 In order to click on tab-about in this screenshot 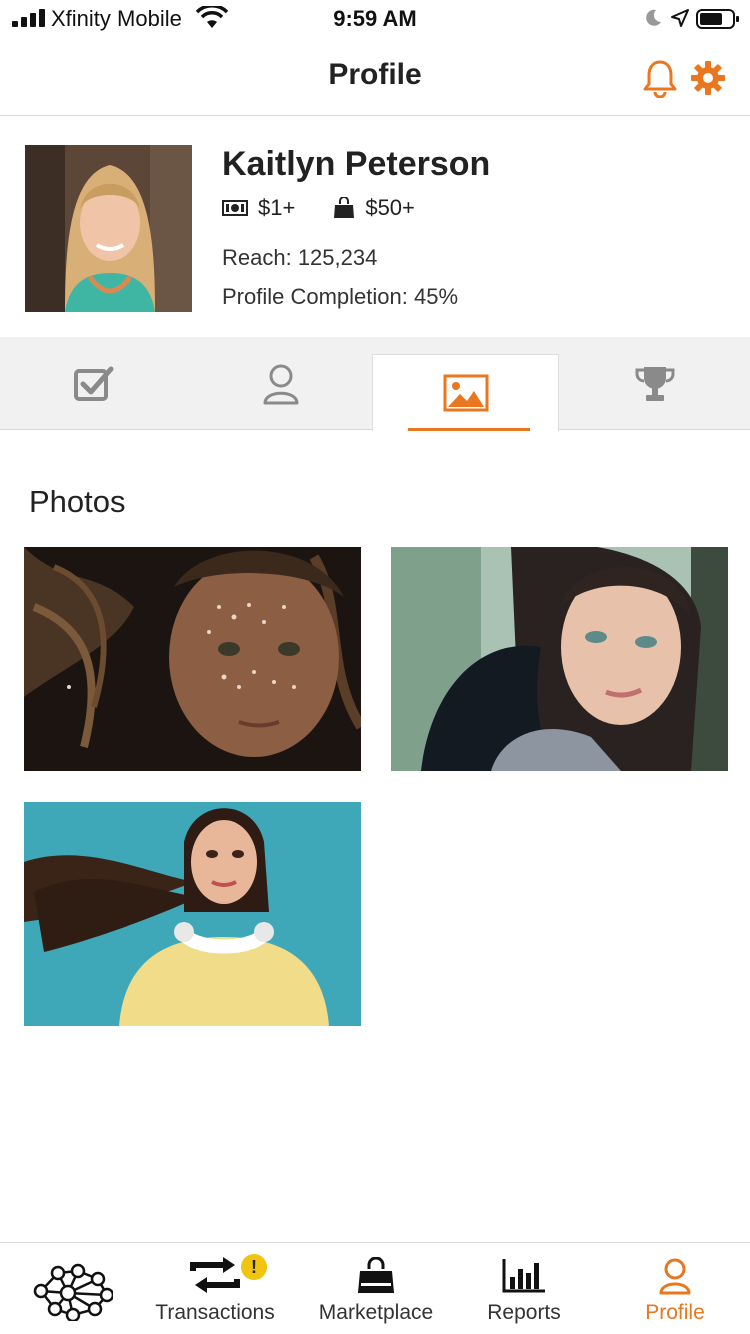, I will do `click(280, 383)`.